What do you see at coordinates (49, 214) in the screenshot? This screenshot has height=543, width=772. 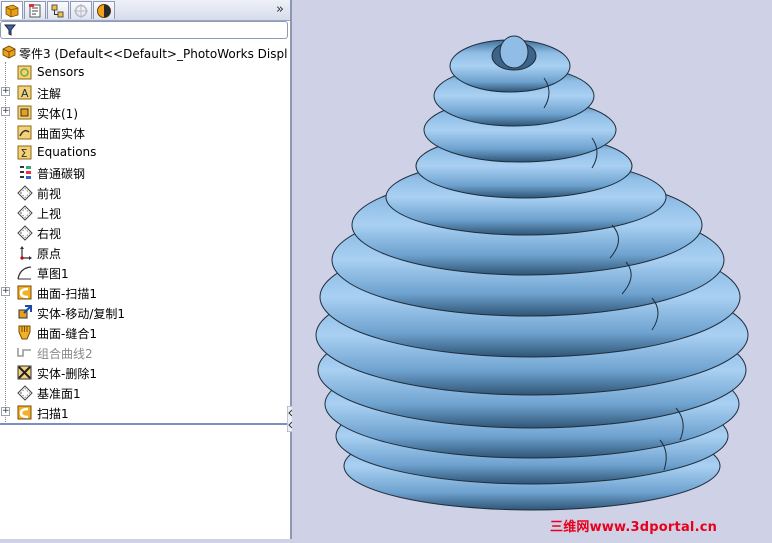 I see `tree-item-label: 上视` at bounding box center [49, 214].